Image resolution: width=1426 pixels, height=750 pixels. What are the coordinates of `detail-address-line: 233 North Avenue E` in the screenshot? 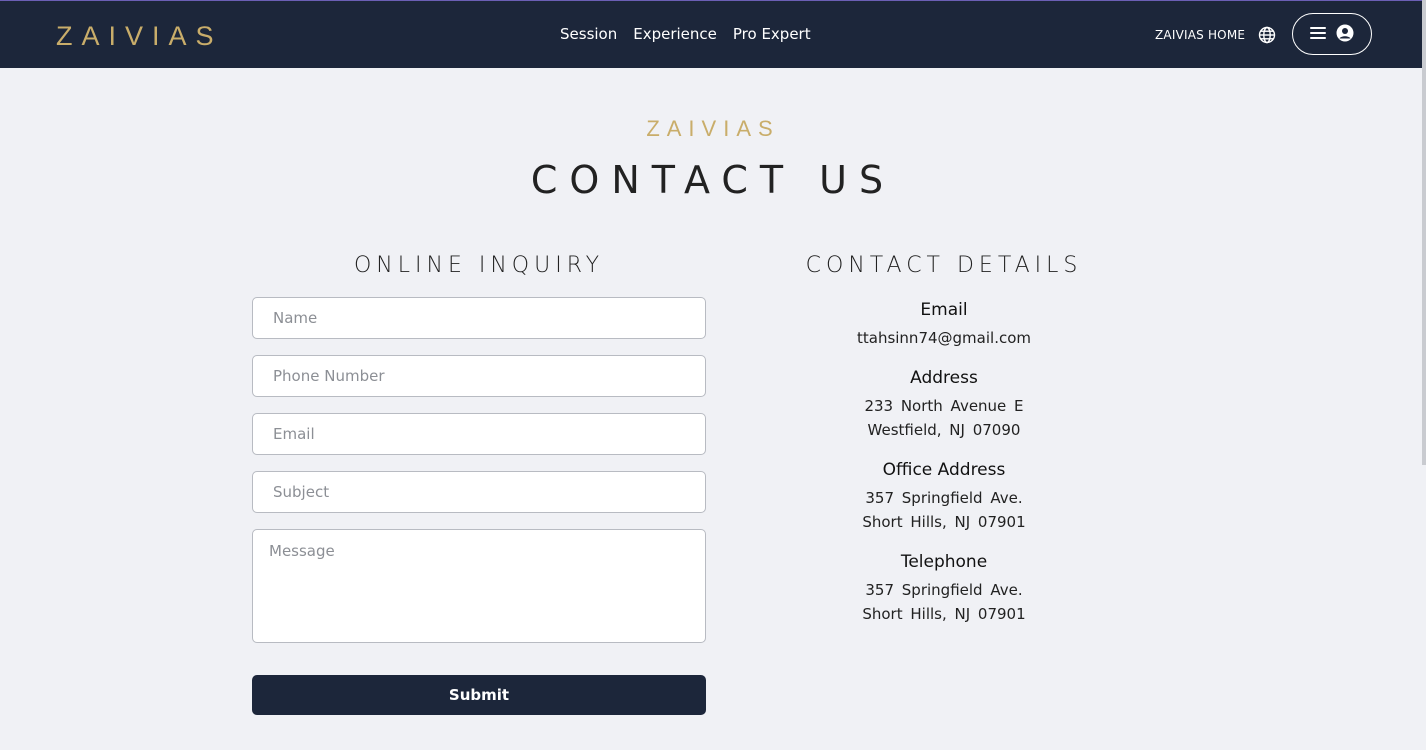 It's located at (944, 406).